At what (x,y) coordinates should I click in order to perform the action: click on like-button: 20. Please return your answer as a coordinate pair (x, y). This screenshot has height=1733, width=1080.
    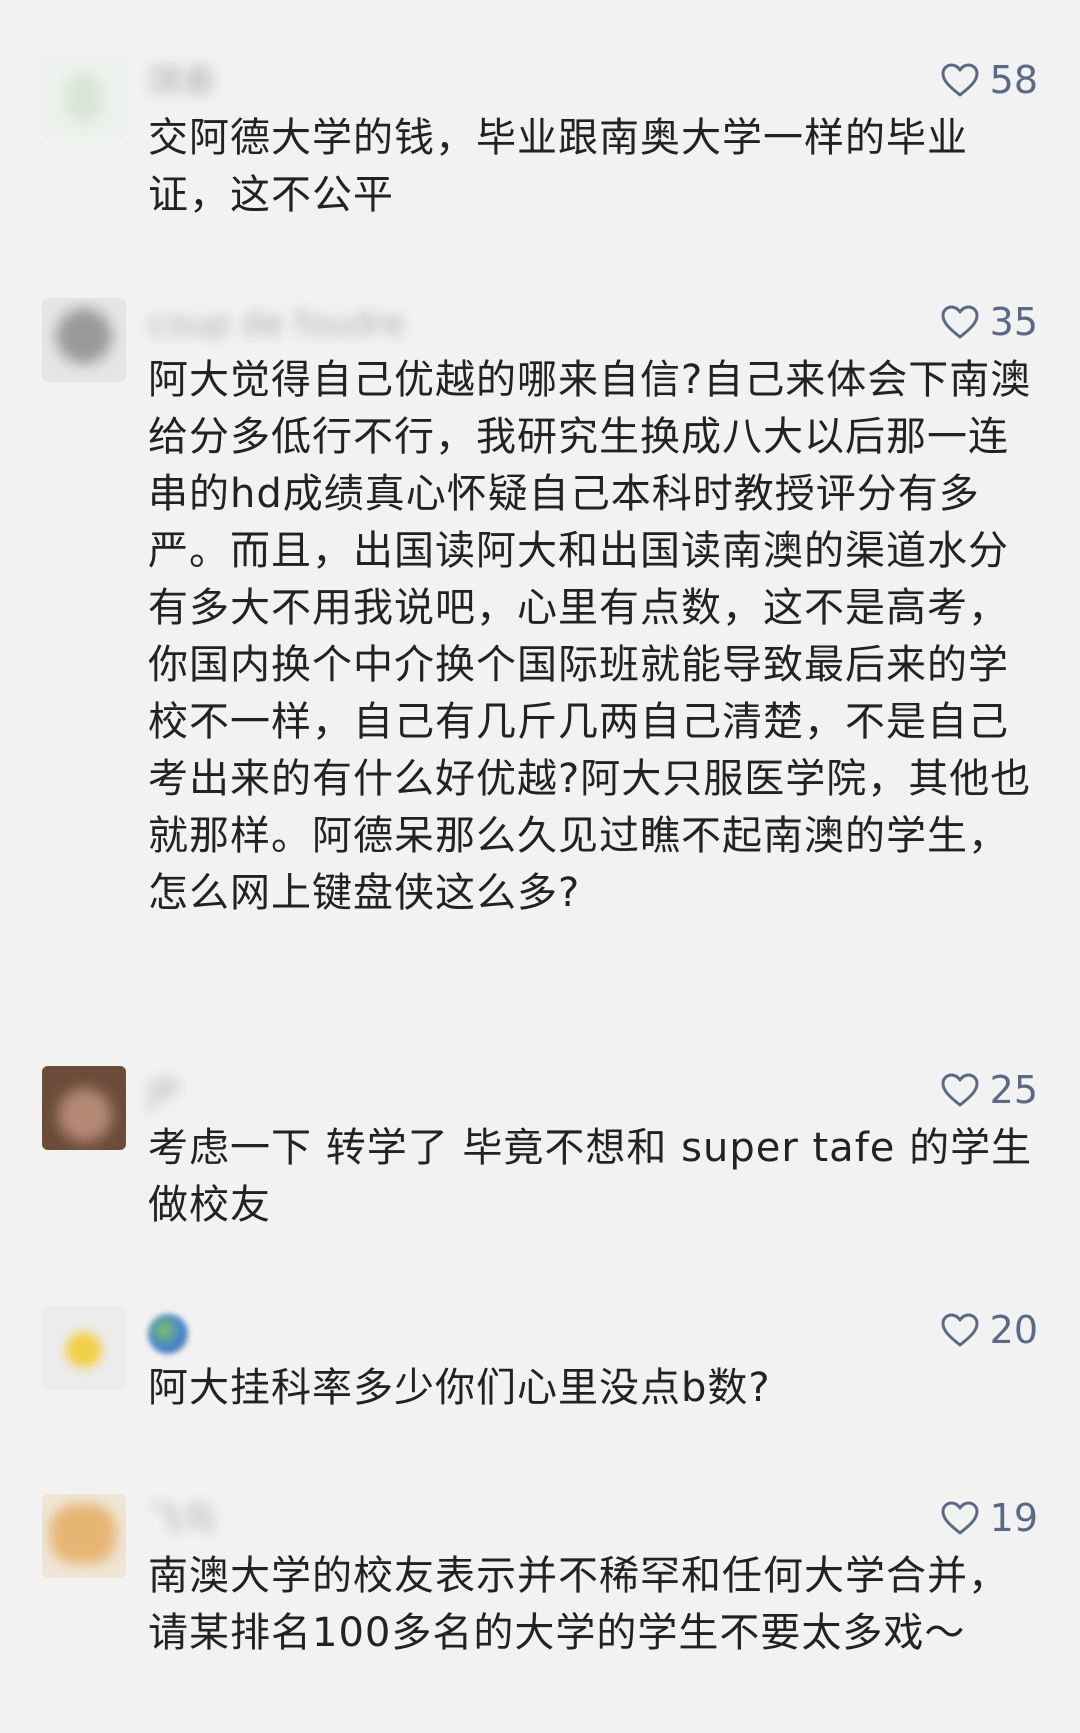
    Looking at the image, I should click on (989, 1330).